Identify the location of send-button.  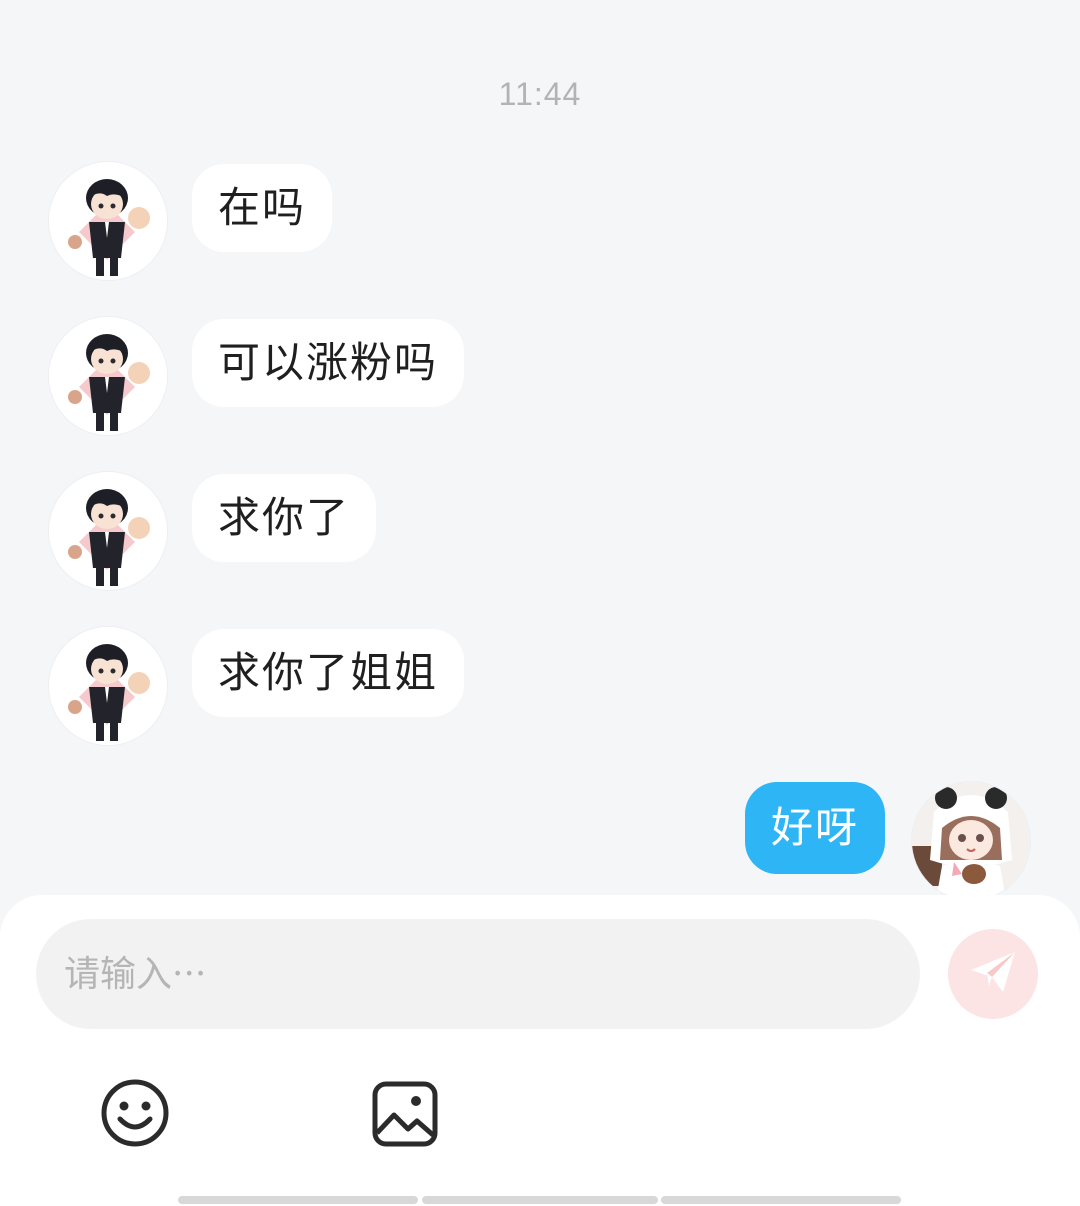
(993, 974).